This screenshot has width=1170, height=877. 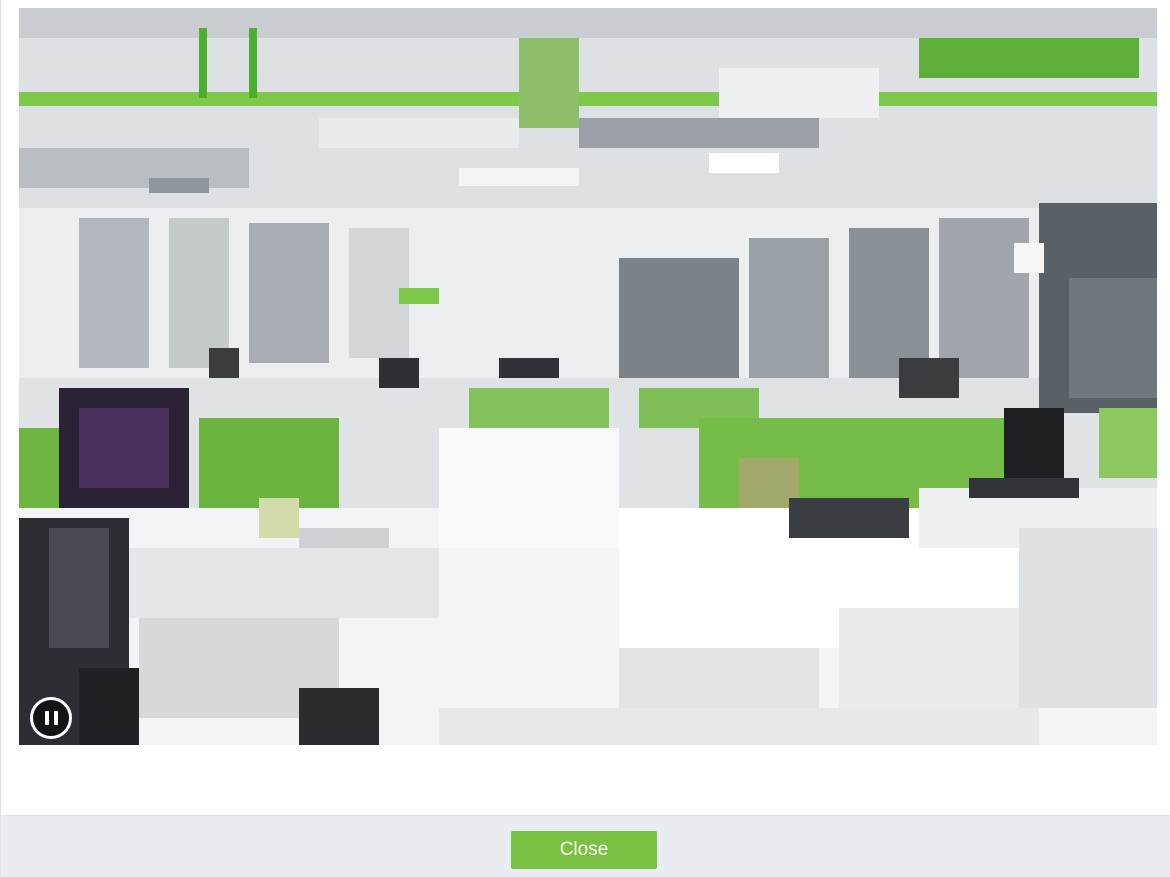 I want to click on dialog-footer: Close, so click(x=585, y=846).